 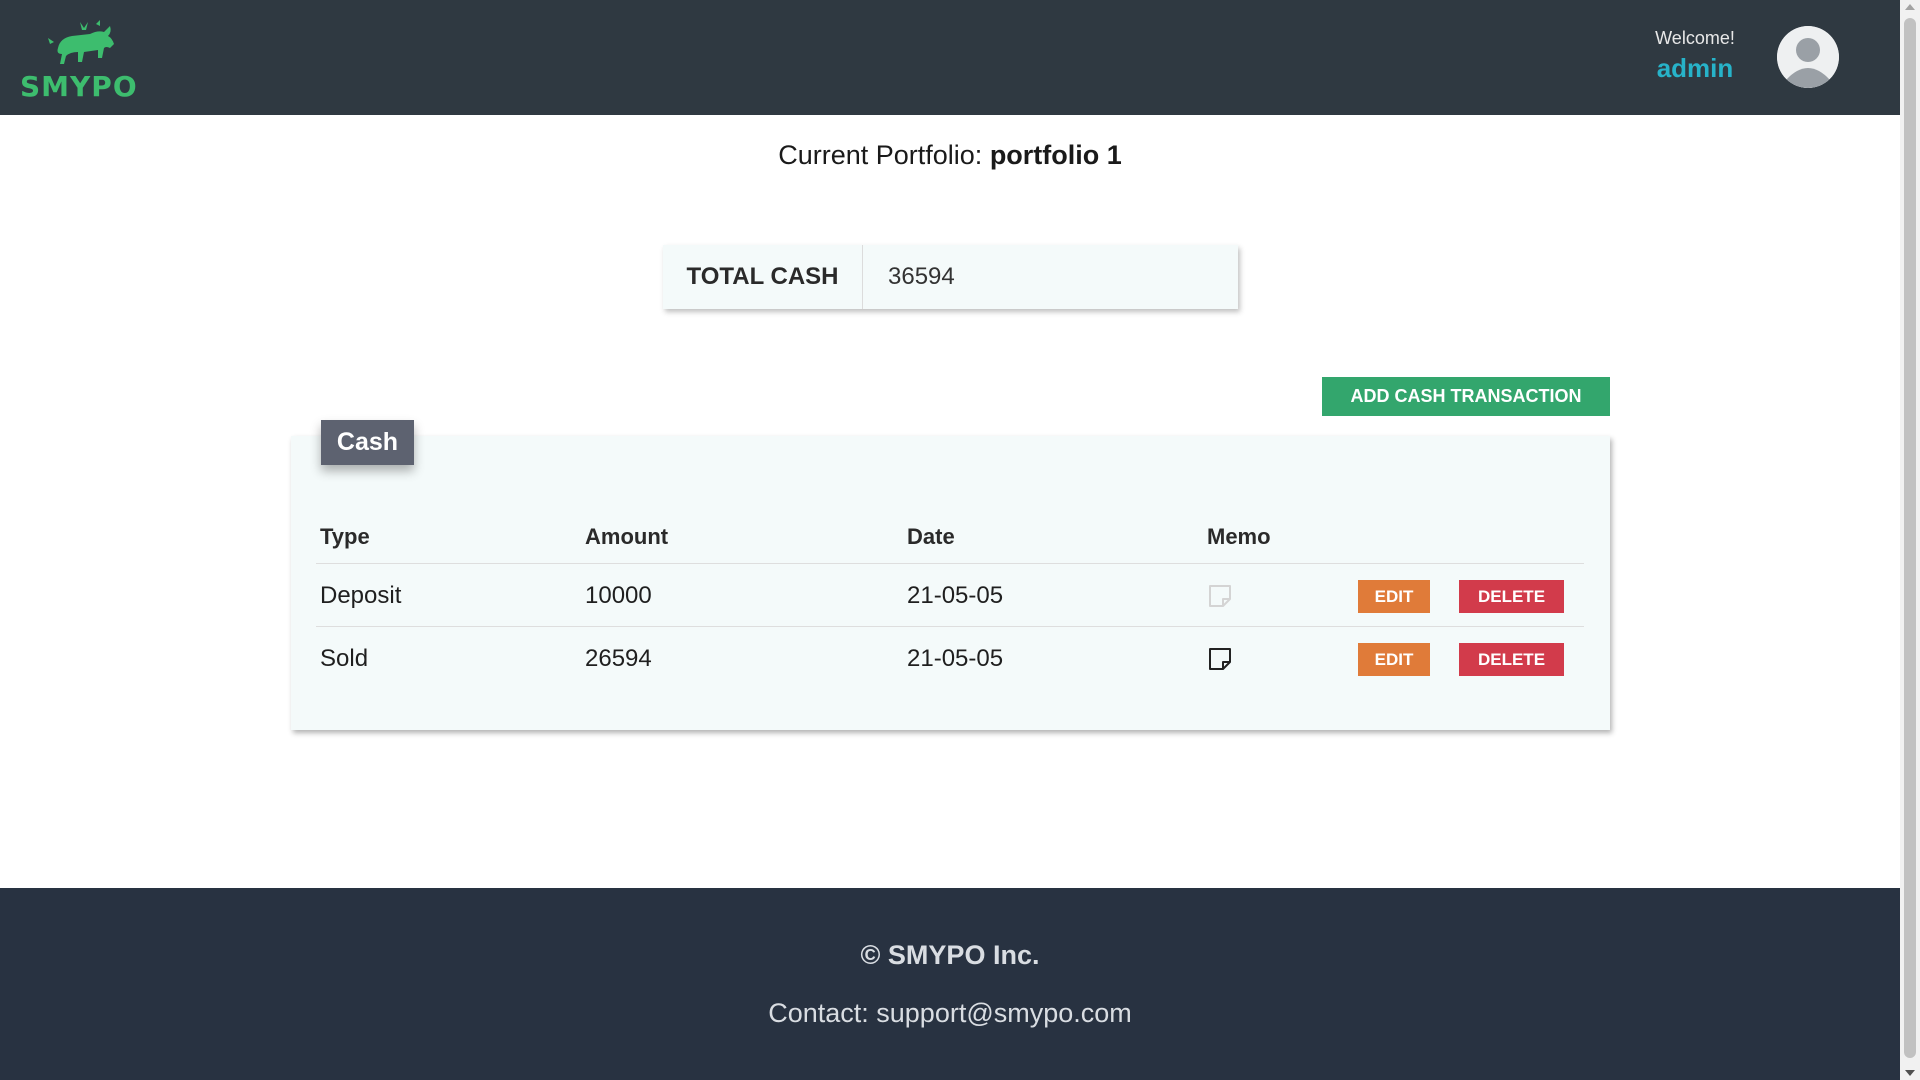 I want to click on bull-logo-icon, so click(x=81, y=42).